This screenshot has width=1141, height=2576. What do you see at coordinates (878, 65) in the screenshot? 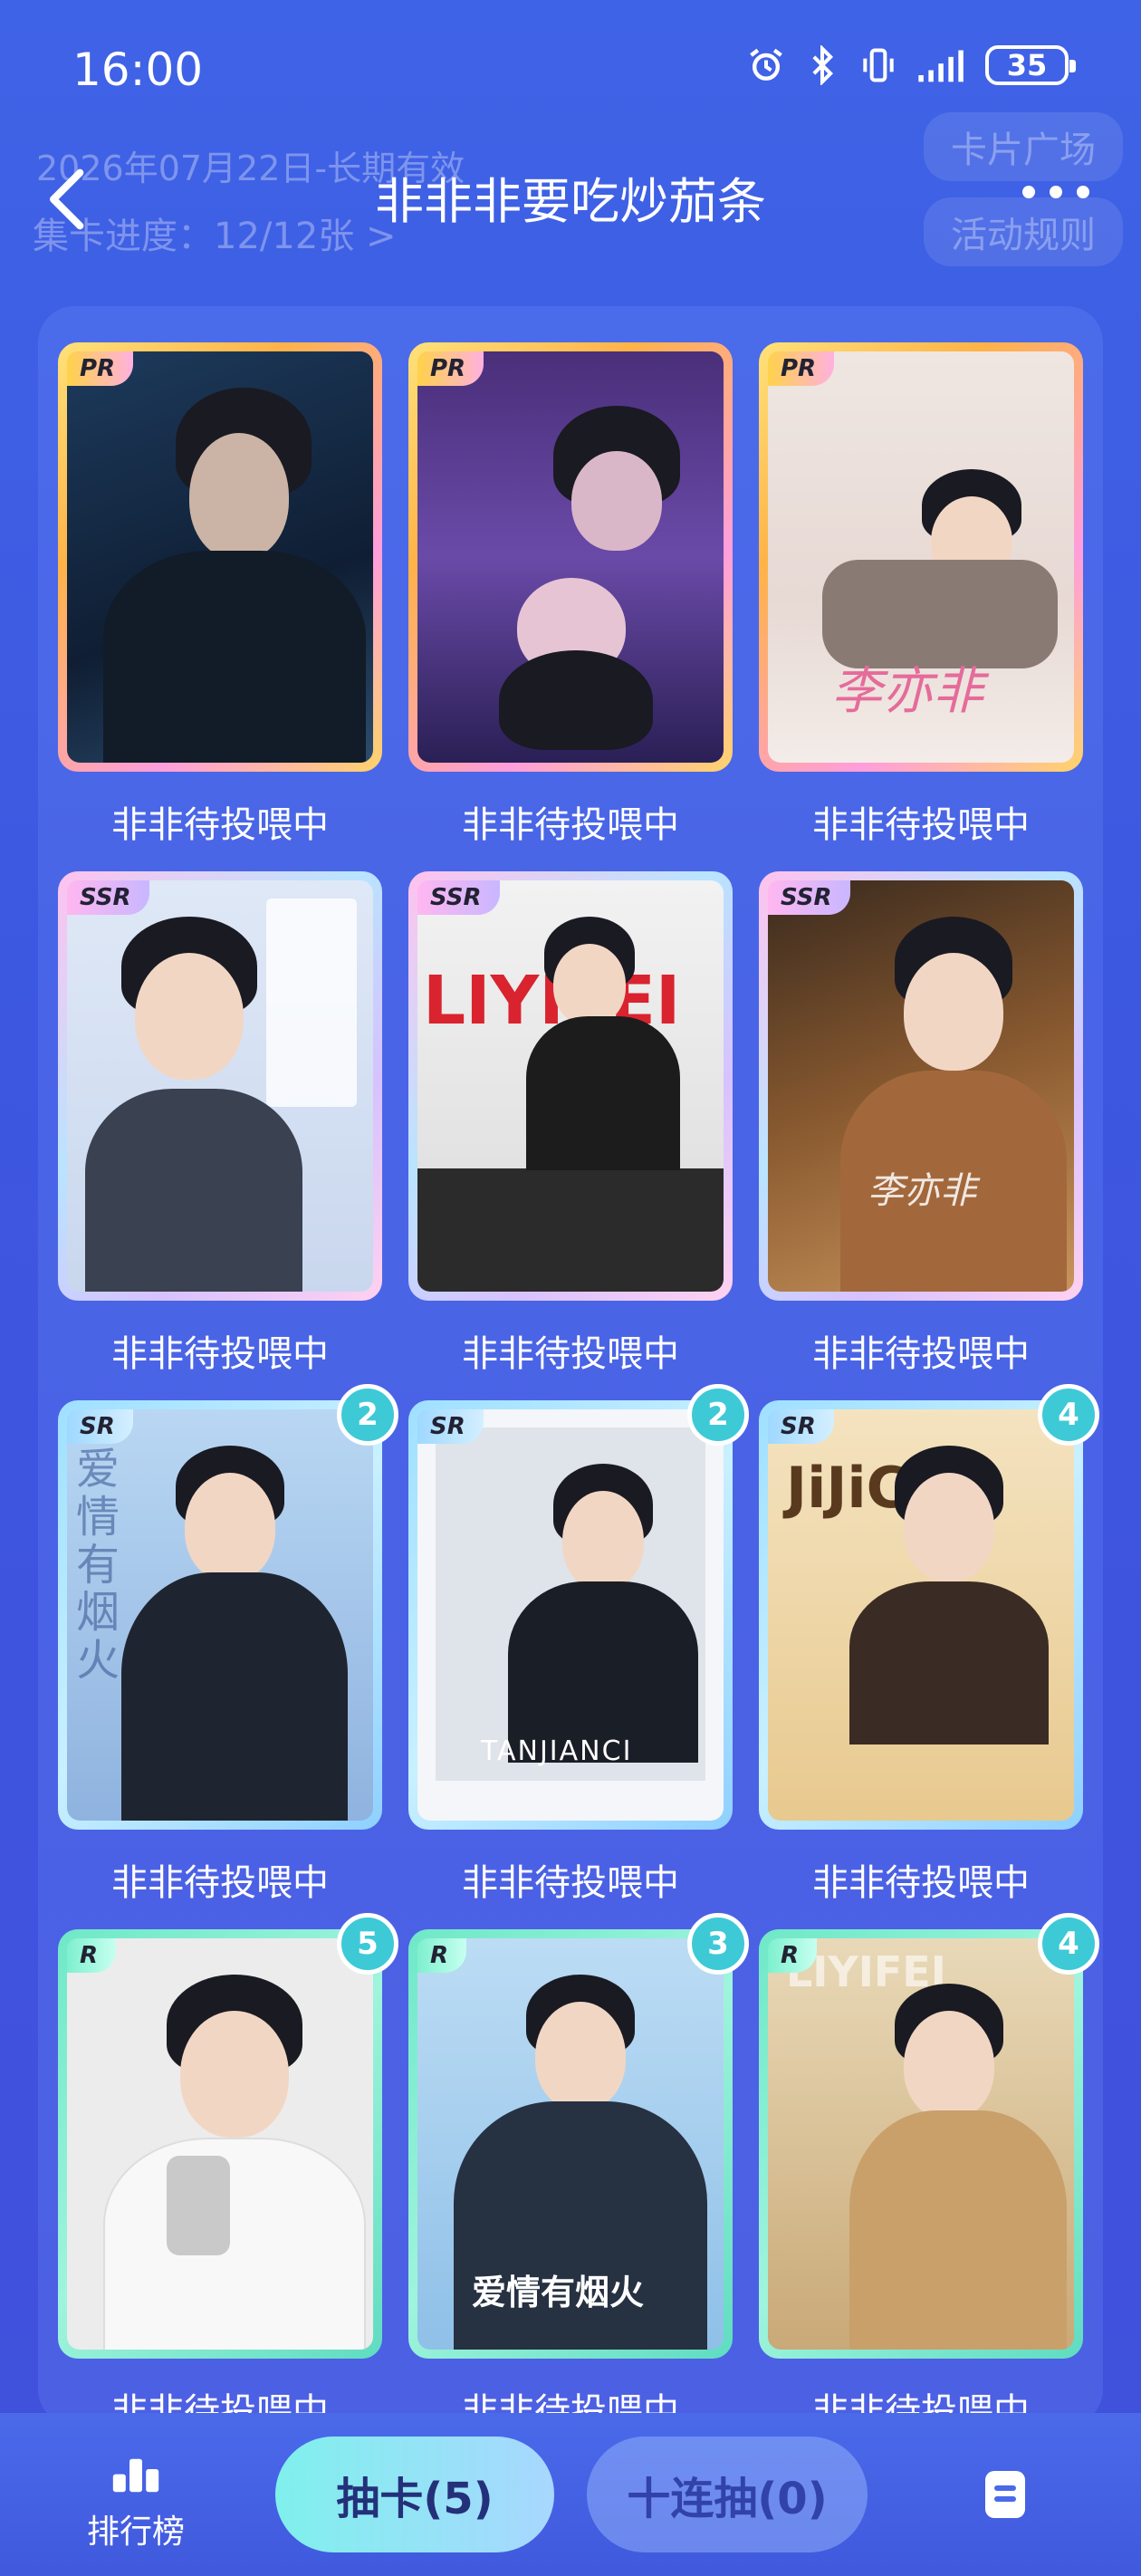
I see `vibrate-icon` at bounding box center [878, 65].